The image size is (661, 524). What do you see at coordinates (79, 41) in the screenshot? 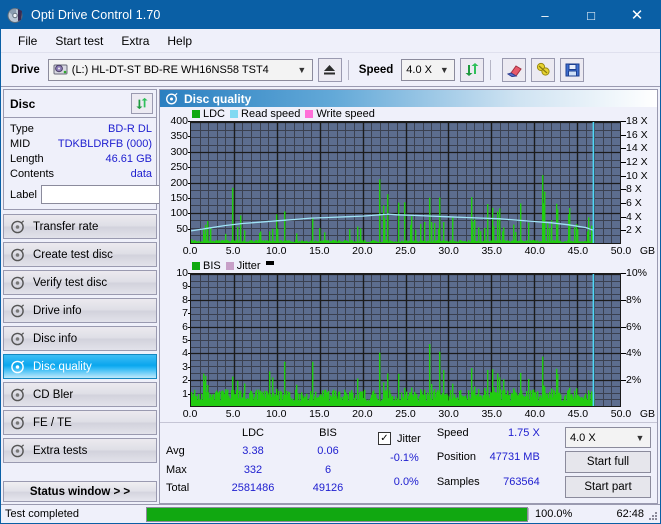
I see `menu-start-test: Start test` at bounding box center [79, 41].